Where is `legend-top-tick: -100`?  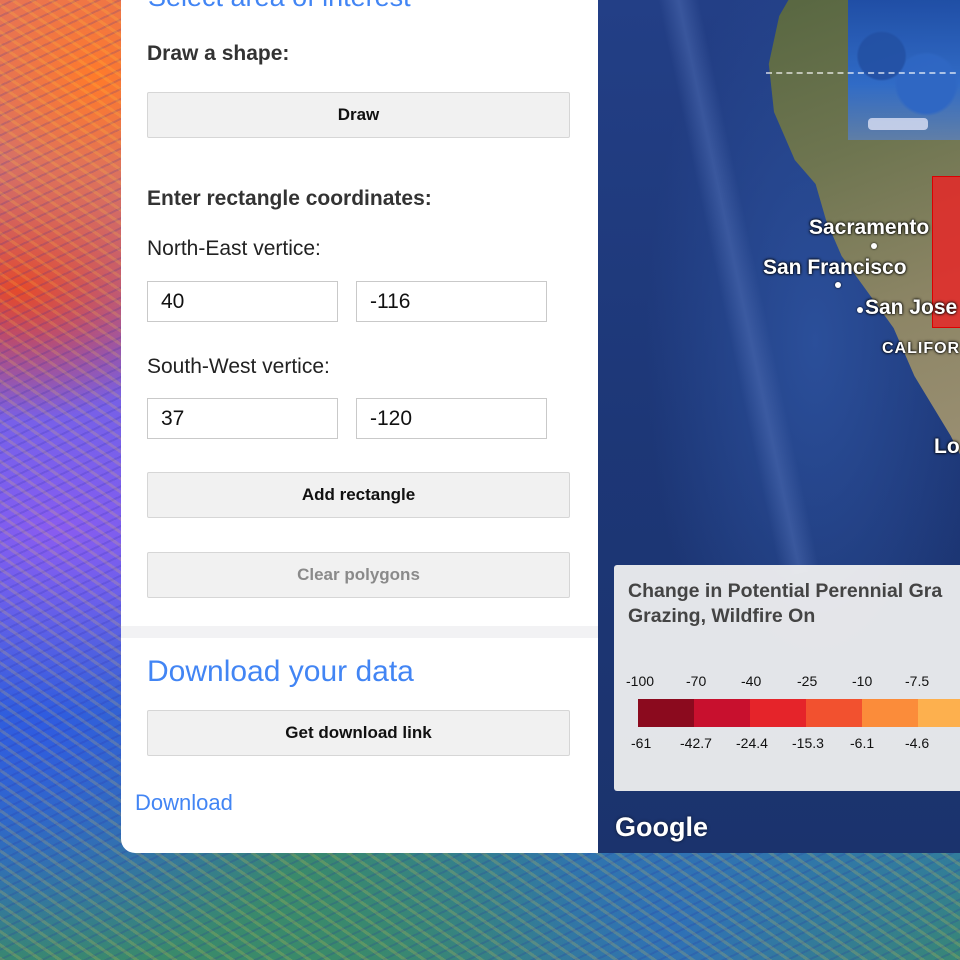
legend-top-tick: -100 is located at coordinates (640, 681).